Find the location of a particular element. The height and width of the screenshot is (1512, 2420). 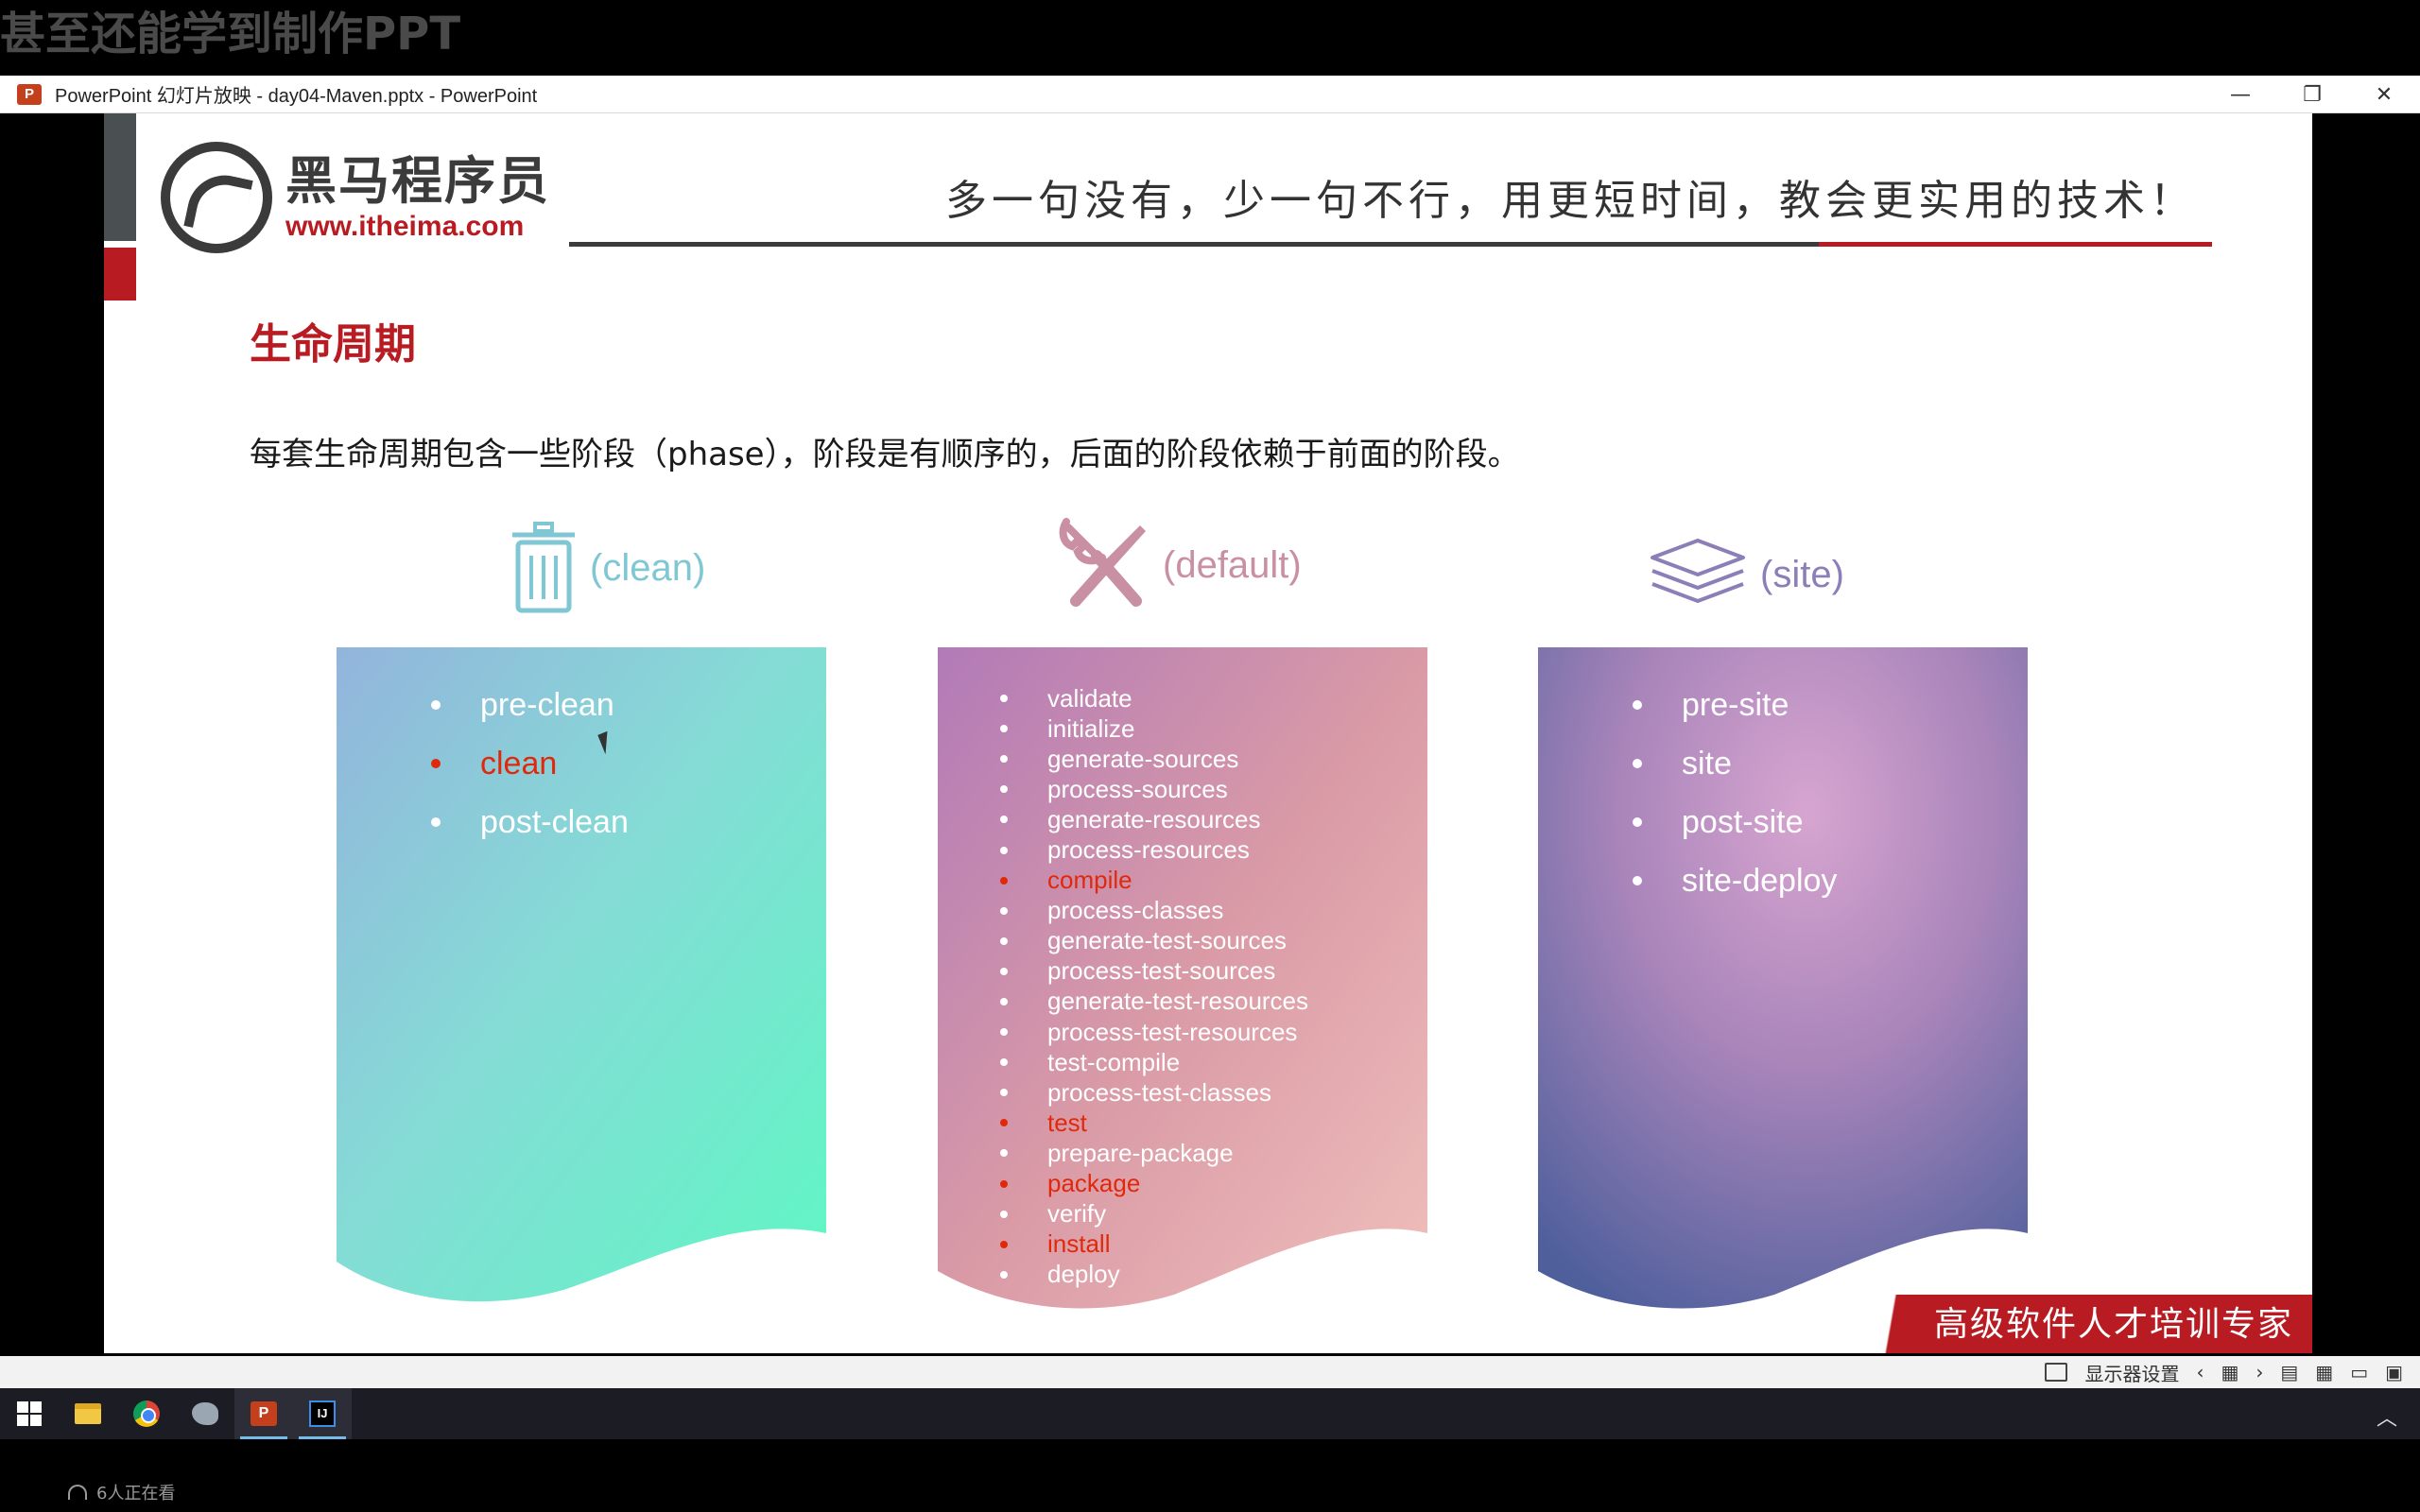

intellij-icon: IJ is located at coordinates (322, 1413).